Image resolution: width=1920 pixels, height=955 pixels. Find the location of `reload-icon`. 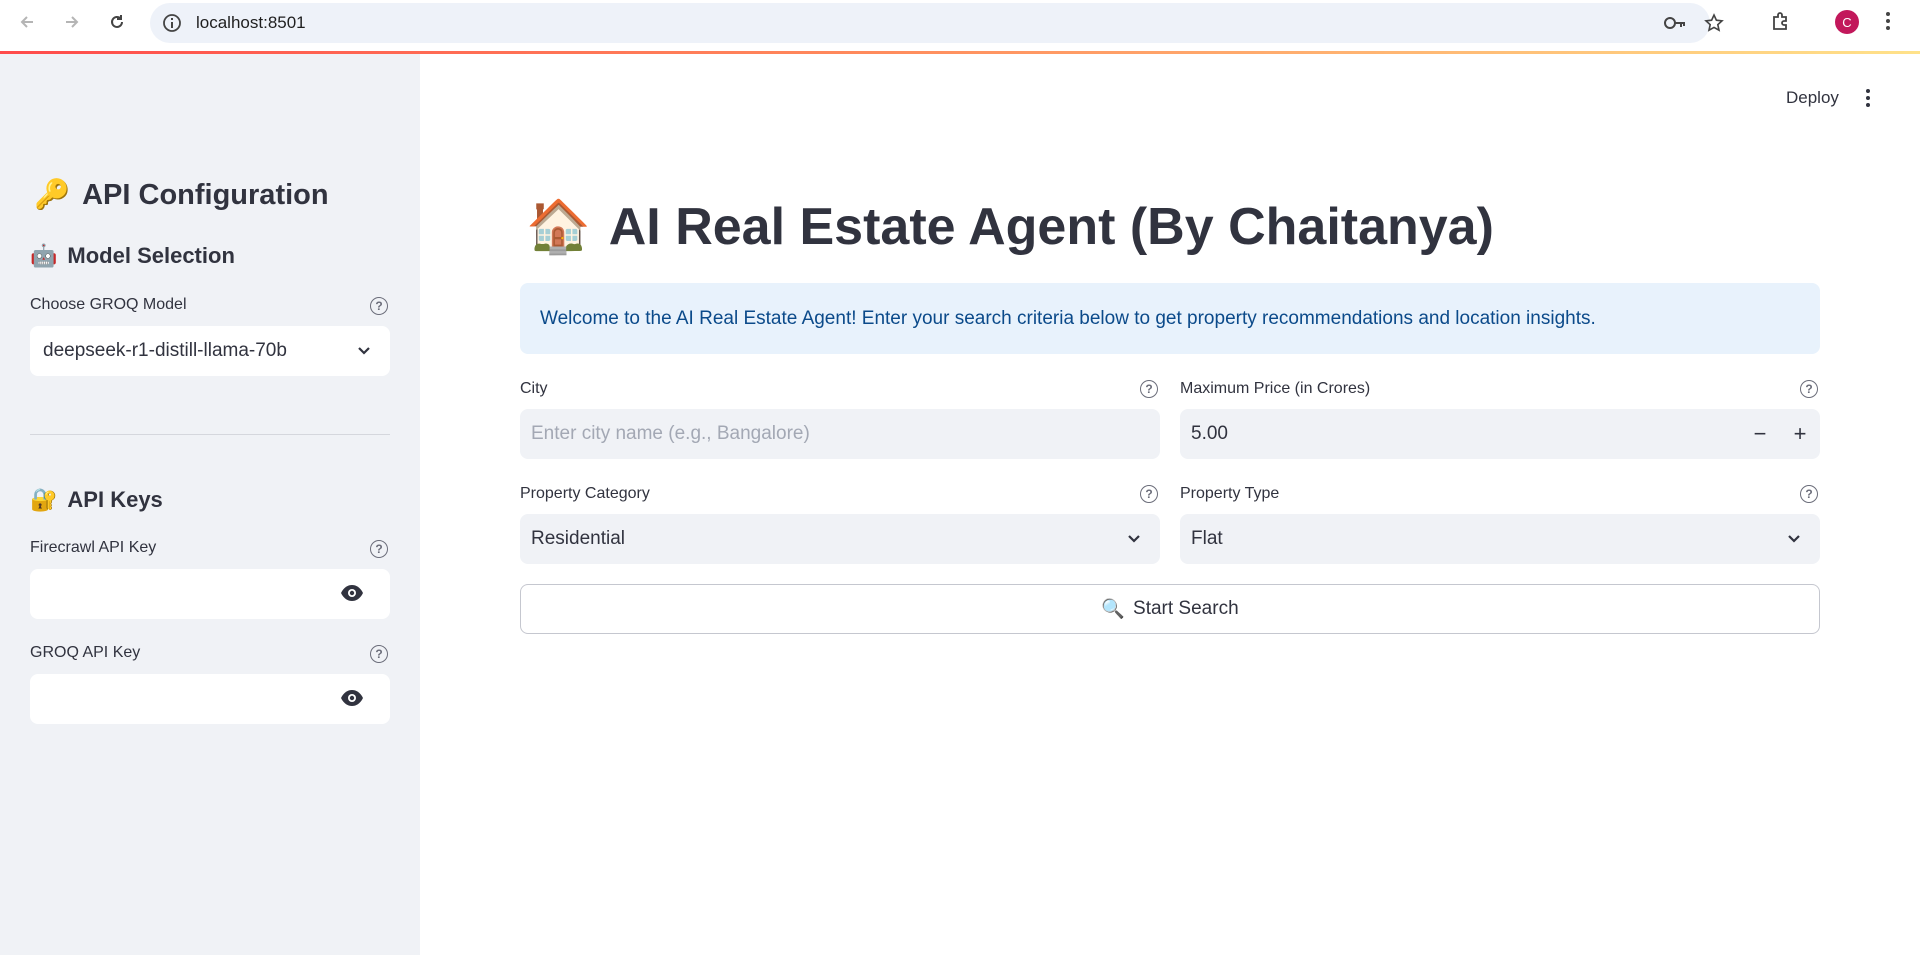

reload-icon is located at coordinates (117, 22).